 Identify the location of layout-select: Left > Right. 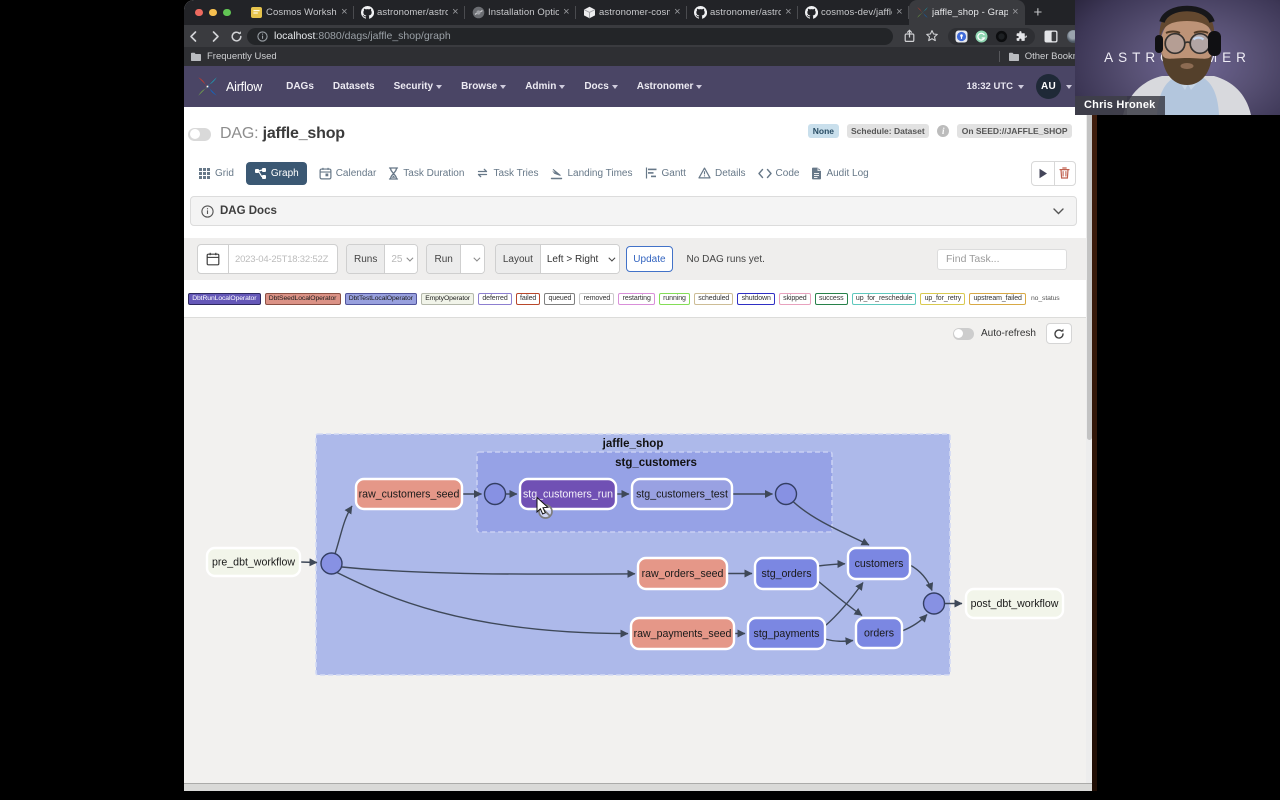
(580, 259).